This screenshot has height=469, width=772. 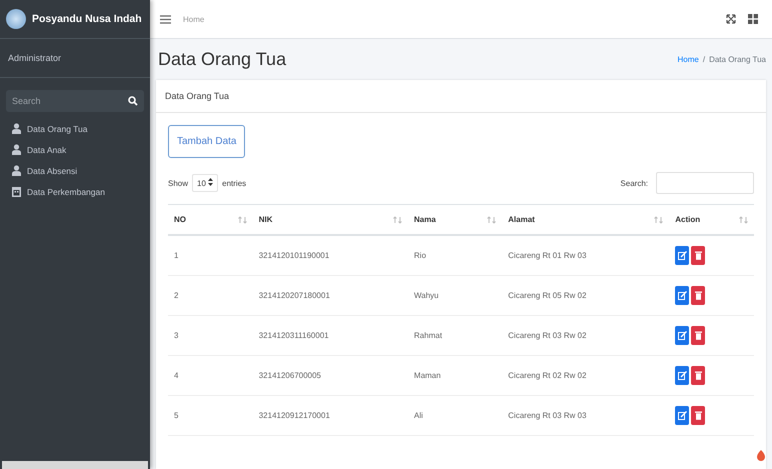 I want to click on table-search-field, so click(x=705, y=183).